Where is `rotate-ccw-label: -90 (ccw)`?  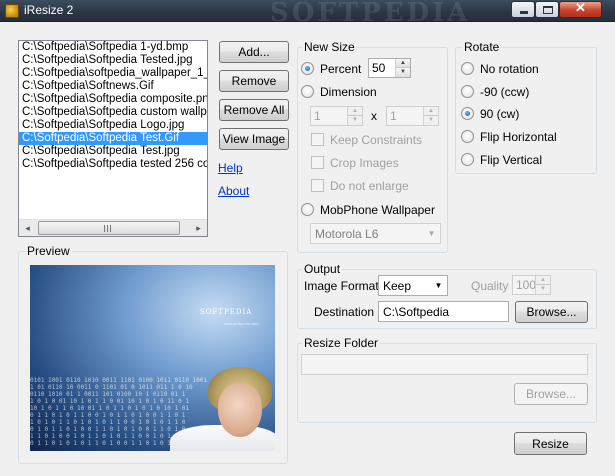
rotate-ccw-label: -90 (ccw) is located at coordinates (505, 92).